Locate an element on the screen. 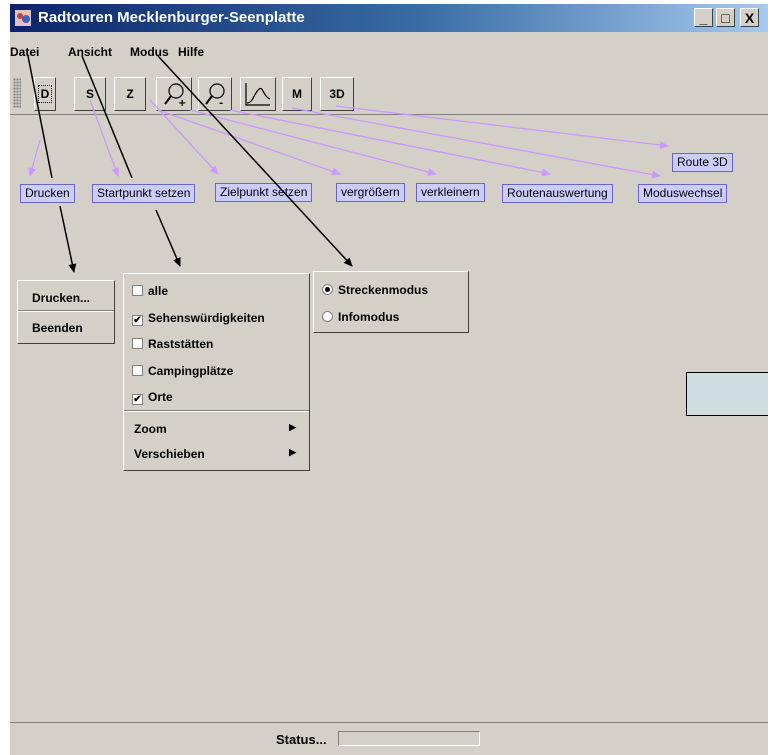 Image resolution: width=768 pixels, height=755 pixels. arrow-routenauswertung is located at coordinates (390, 143).